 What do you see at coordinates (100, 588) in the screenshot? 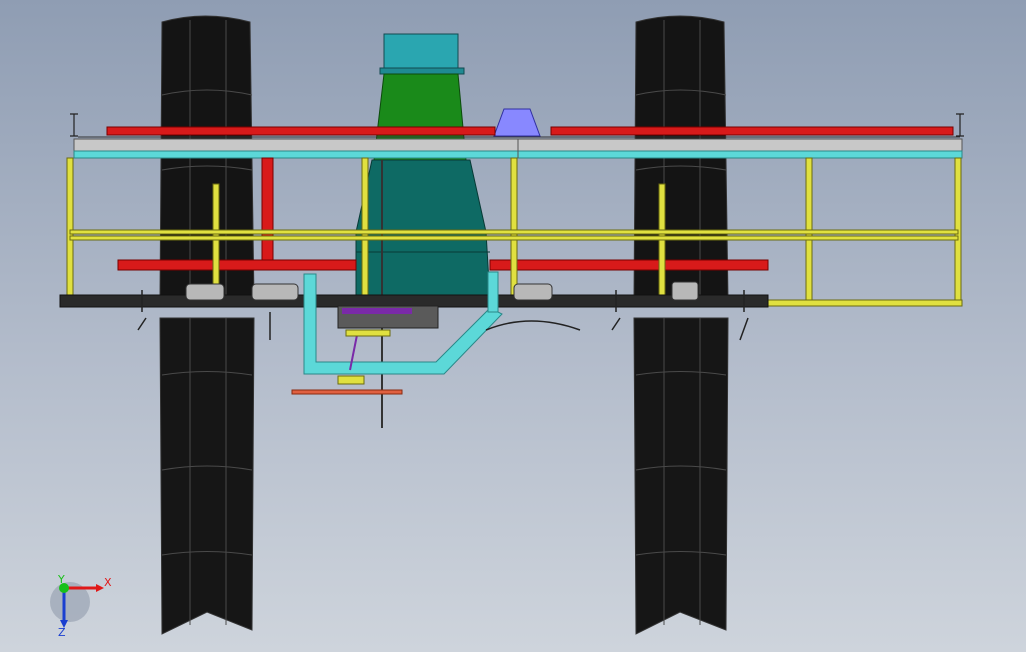
I see `x-axis-head` at bounding box center [100, 588].